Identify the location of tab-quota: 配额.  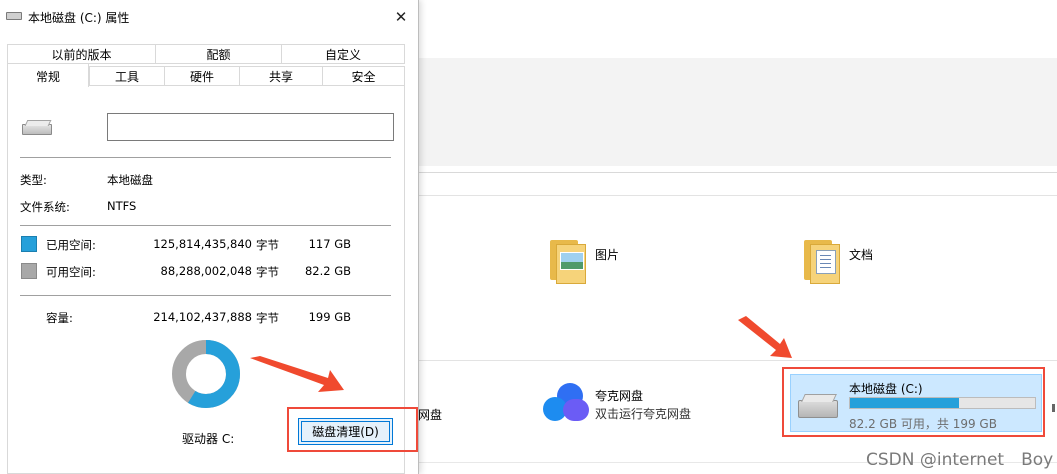
(218, 54).